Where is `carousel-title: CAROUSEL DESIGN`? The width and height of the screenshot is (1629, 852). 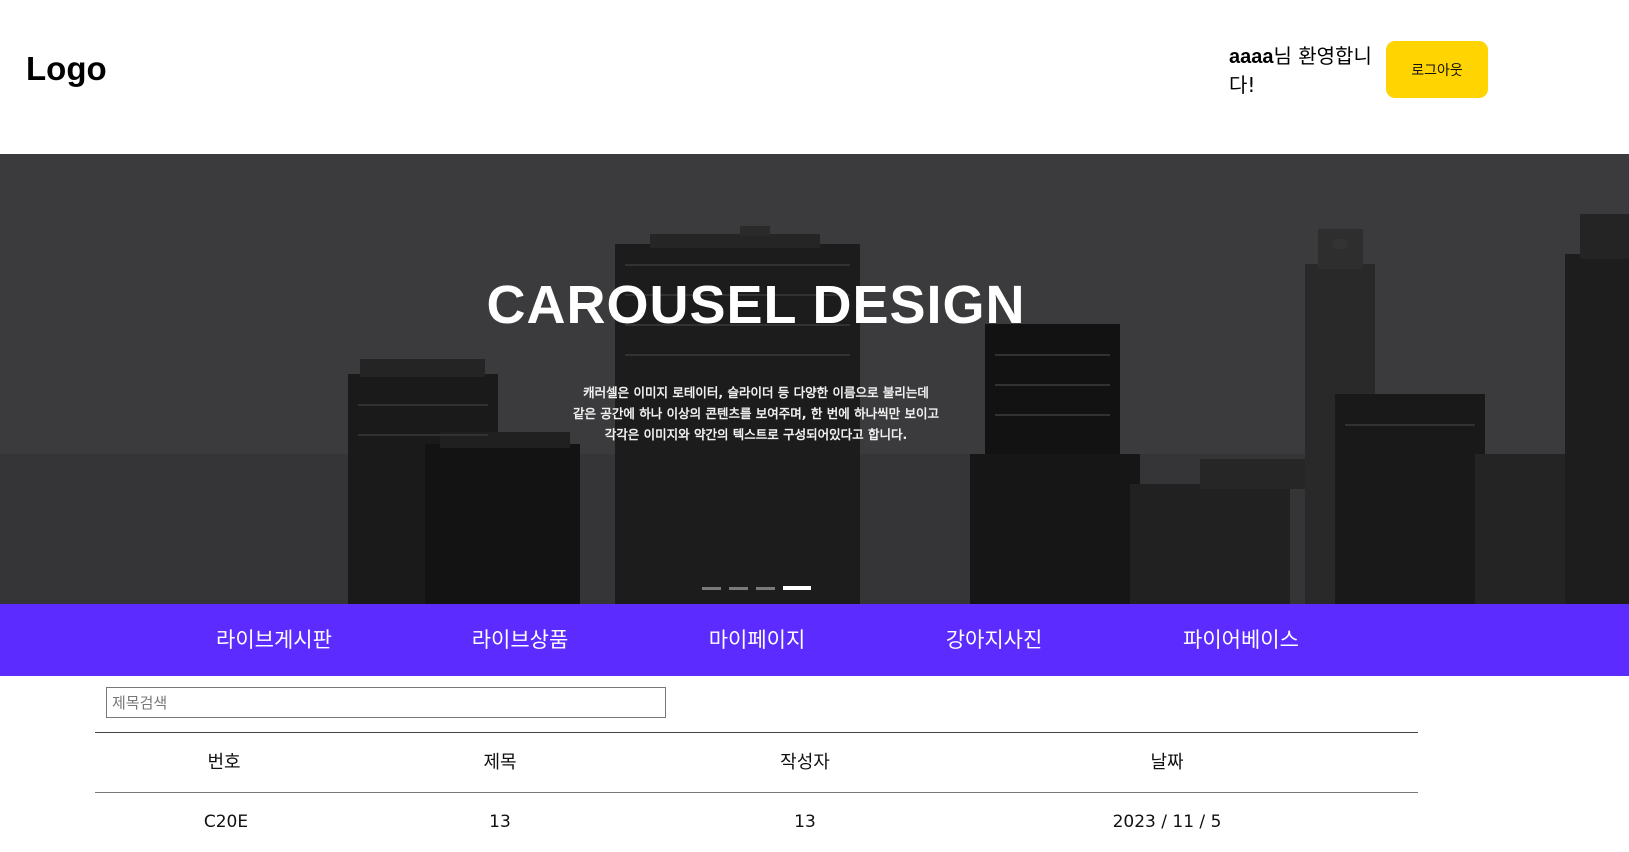 carousel-title: CAROUSEL DESIGN is located at coordinates (756, 305).